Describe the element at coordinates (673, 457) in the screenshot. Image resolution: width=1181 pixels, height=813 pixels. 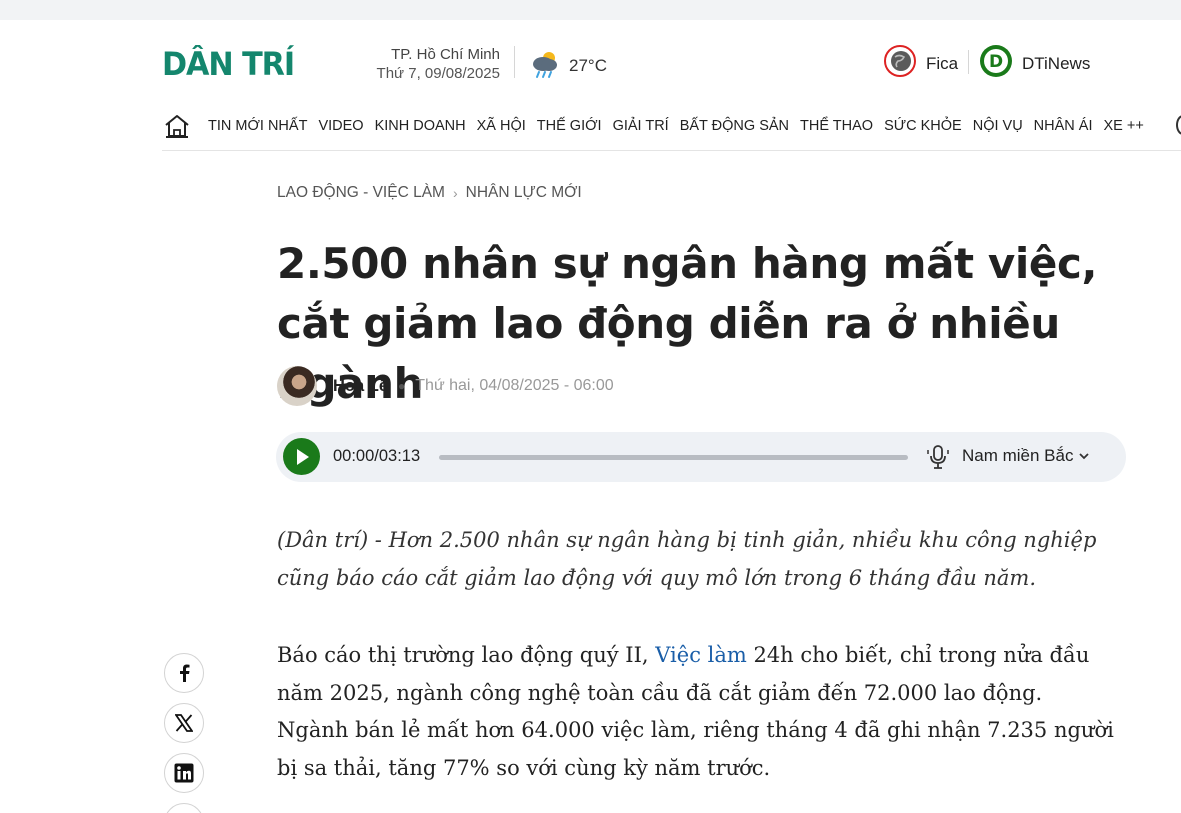
I see `audio-progress-track` at that location.